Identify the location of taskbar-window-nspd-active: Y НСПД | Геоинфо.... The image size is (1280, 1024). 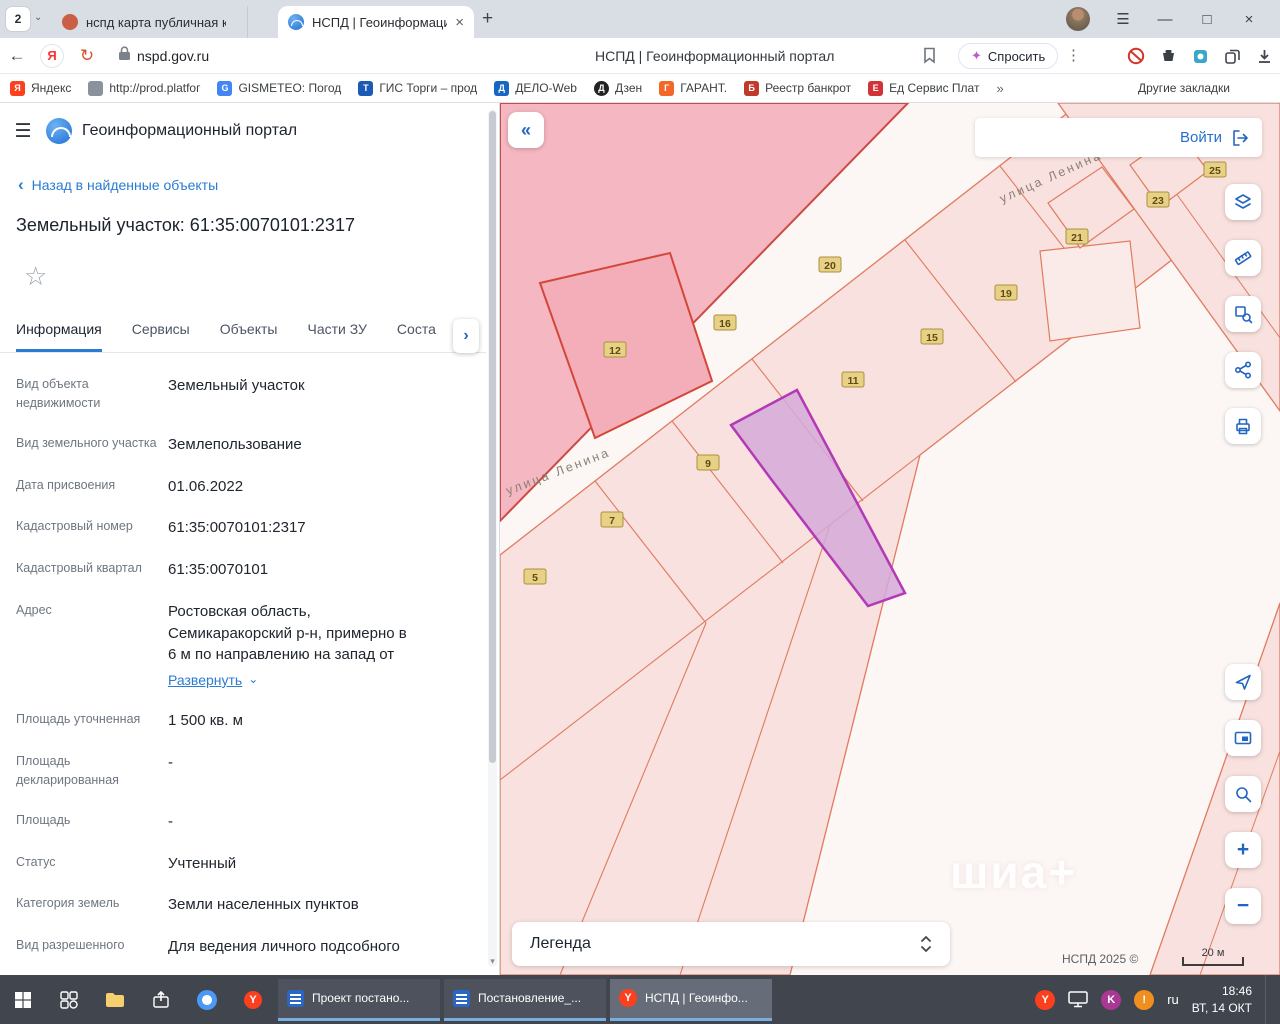
(691, 999).